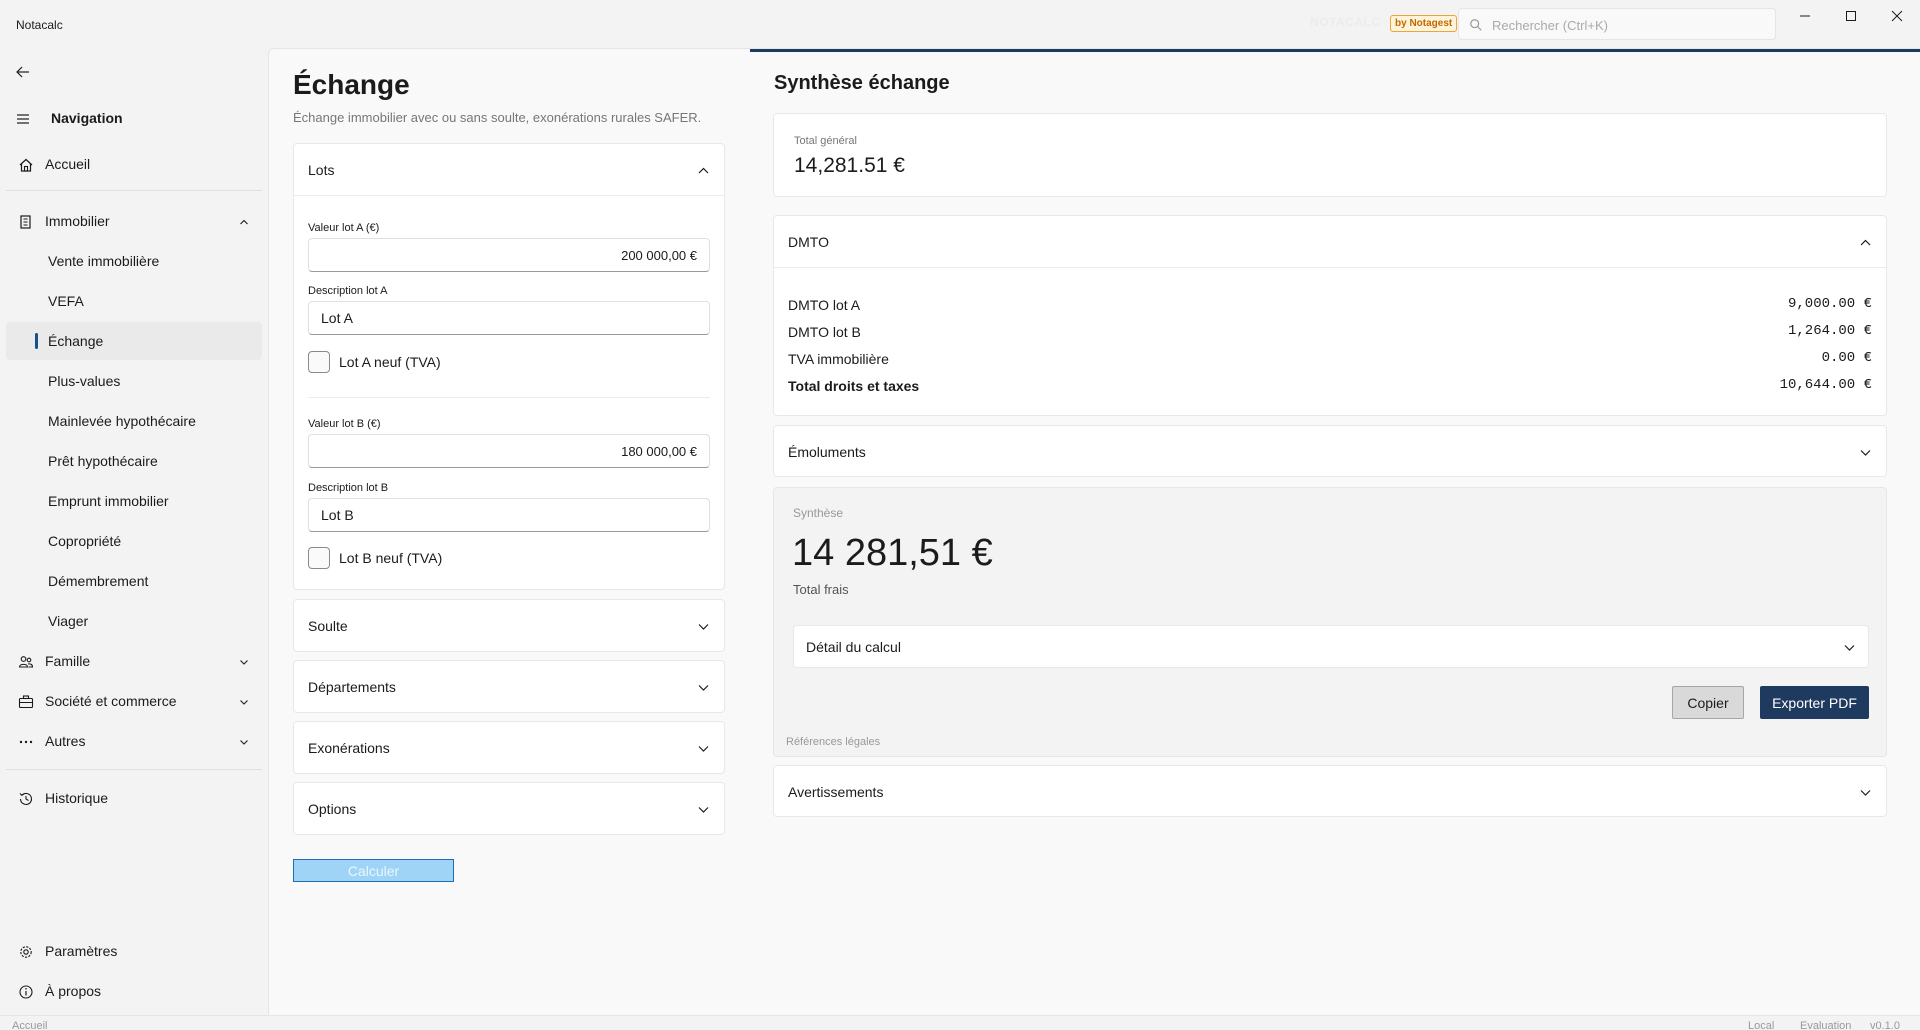  I want to click on results-title: Synthèse échange, so click(862, 83).